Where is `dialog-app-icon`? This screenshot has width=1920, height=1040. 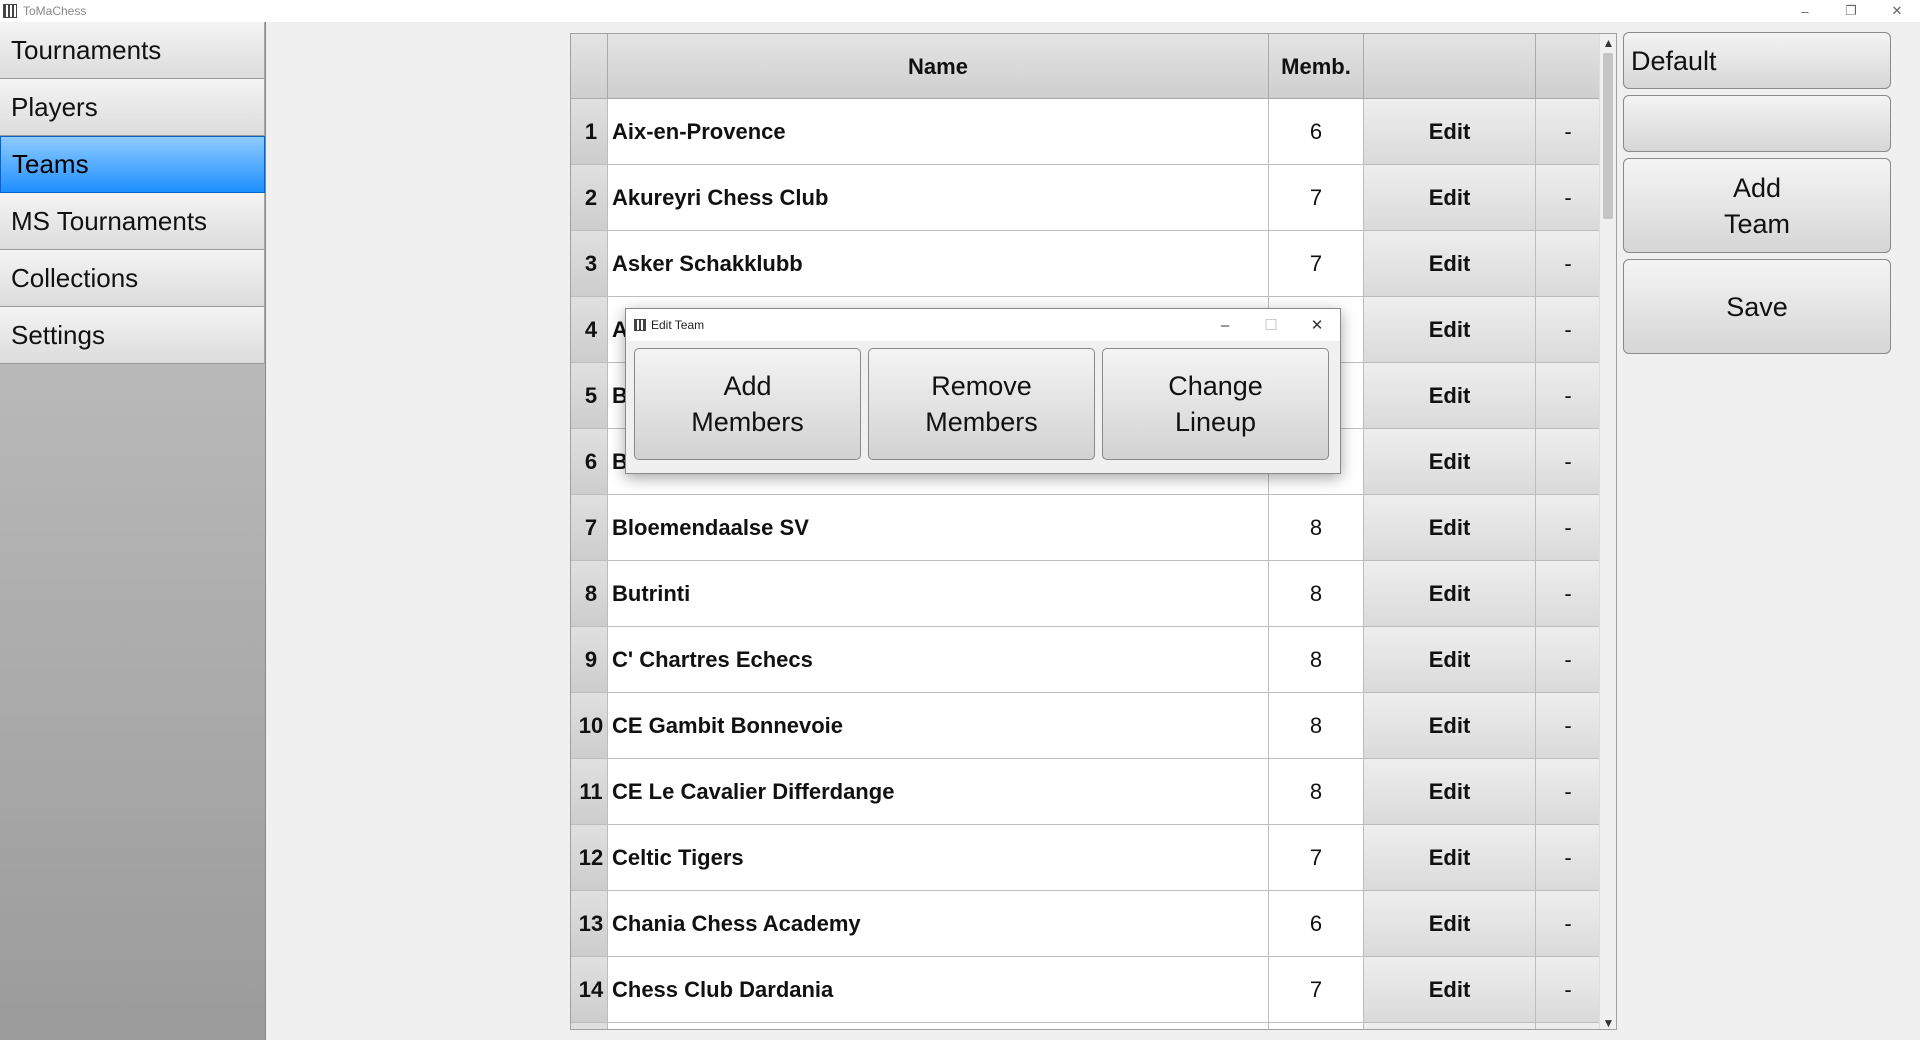 dialog-app-icon is located at coordinates (640, 325).